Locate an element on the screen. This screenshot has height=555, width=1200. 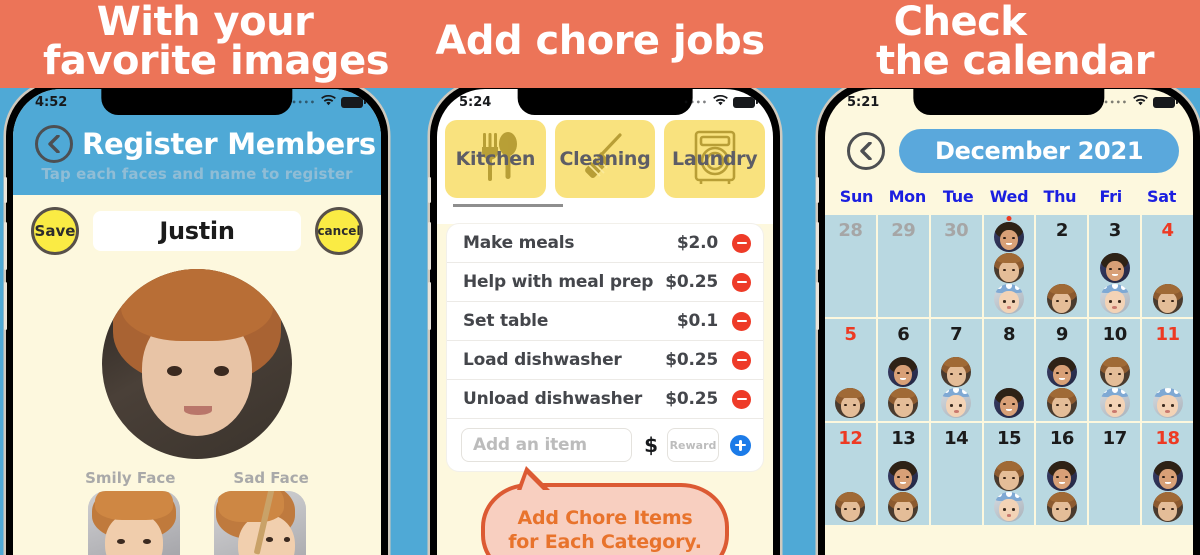
cancel-button: cancel is located at coordinates (339, 231).